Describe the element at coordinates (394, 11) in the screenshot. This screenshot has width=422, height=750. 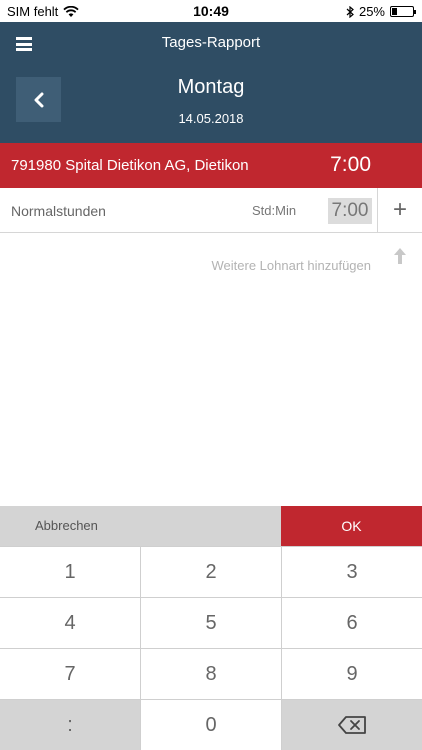
I see `battery-fill` at that location.